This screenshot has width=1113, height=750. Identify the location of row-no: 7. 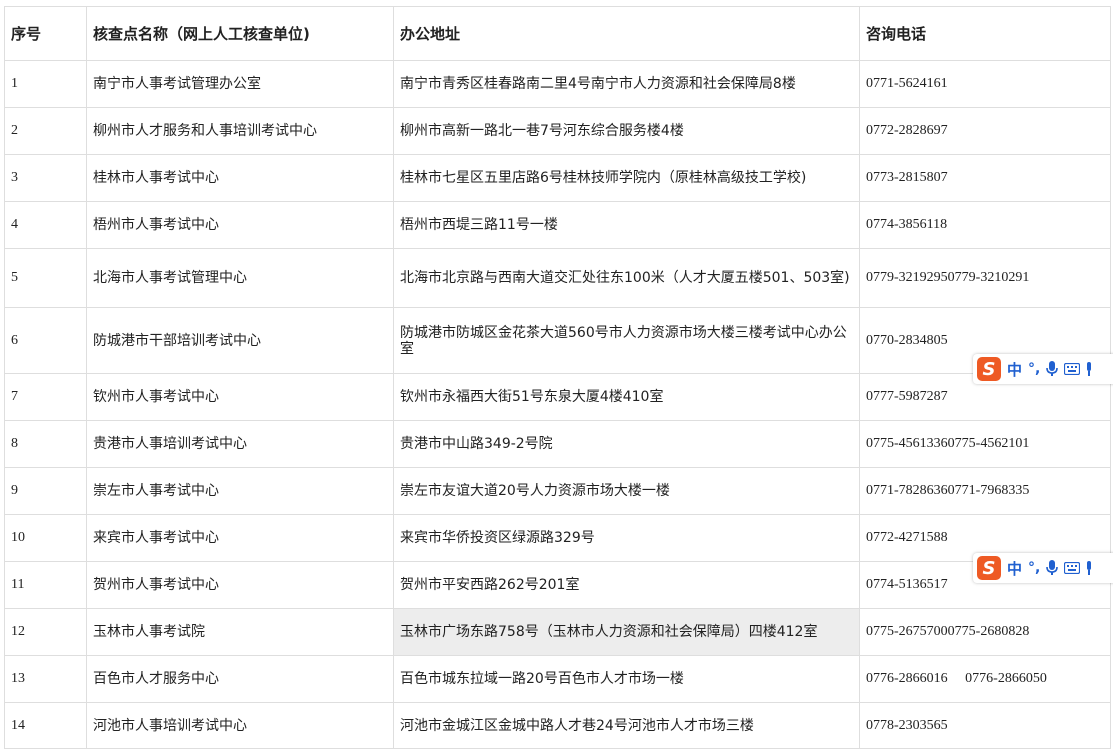
(45, 397).